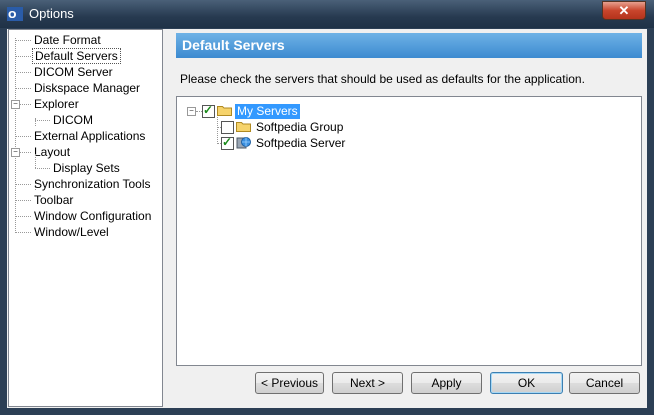 The height and width of the screenshot is (415, 654). Describe the element at coordinates (604, 383) in the screenshot. I see `cancel-button: Cancel` at that location.